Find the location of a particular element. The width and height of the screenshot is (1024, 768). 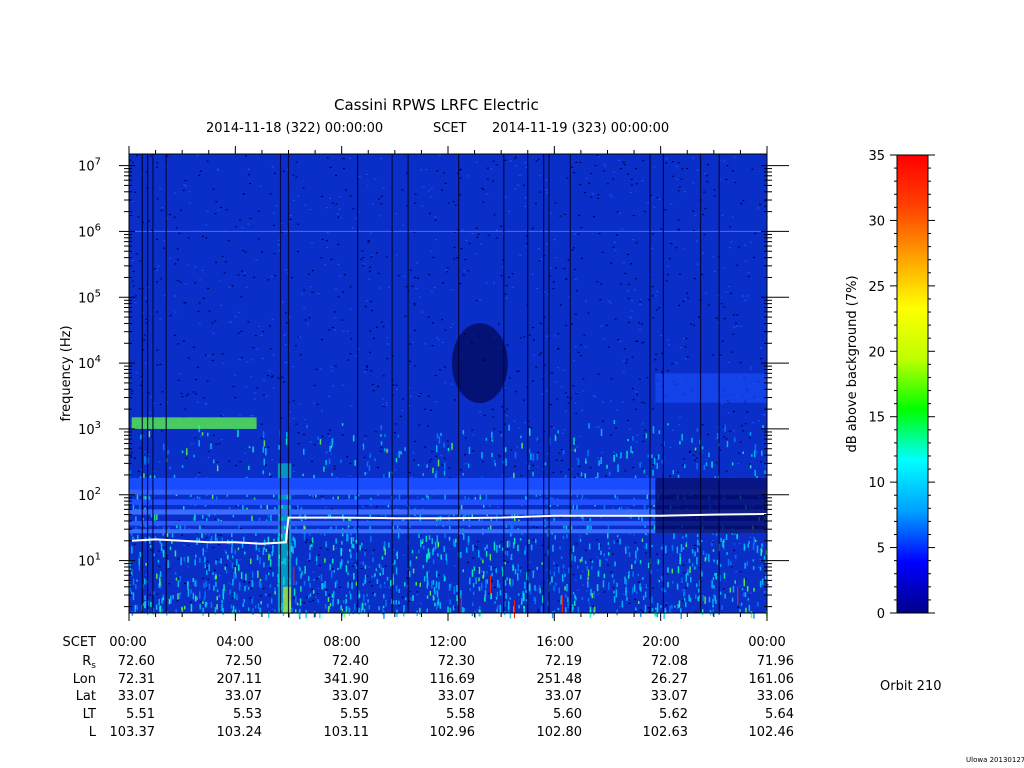

ephem-value-4-0: 5.51 is located at coordinates (140, 714).